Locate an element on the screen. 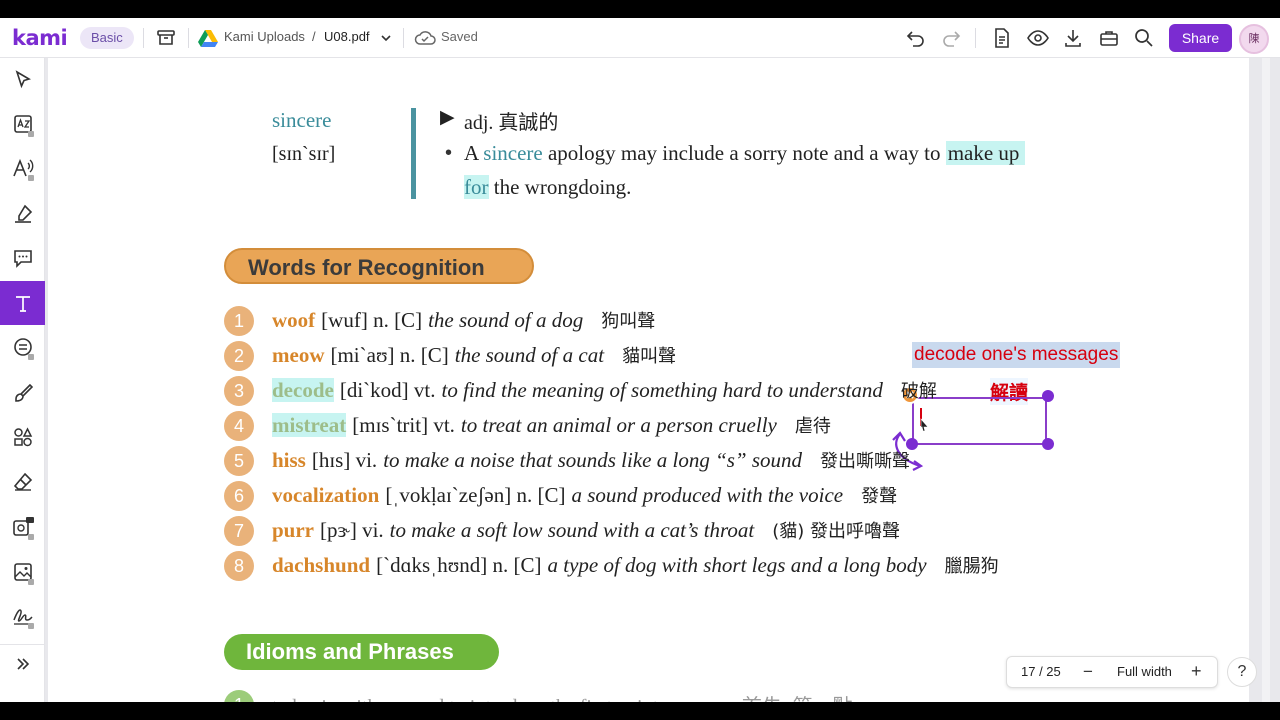 Image resolution: width=1280 pixels, height=720 pixels. cloud-saved-icon is located at coordinates (425, 38).